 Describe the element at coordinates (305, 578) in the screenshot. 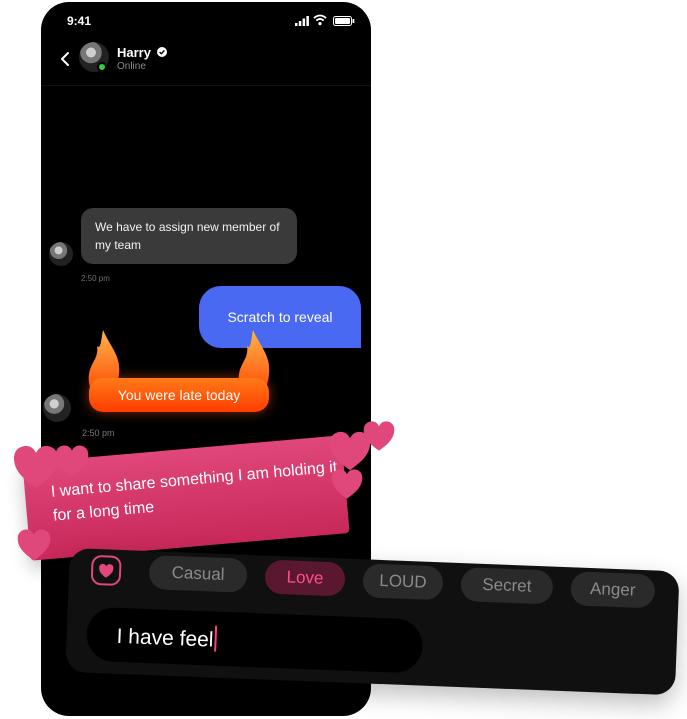

I see `emotion-chip-love: Love` at that location.